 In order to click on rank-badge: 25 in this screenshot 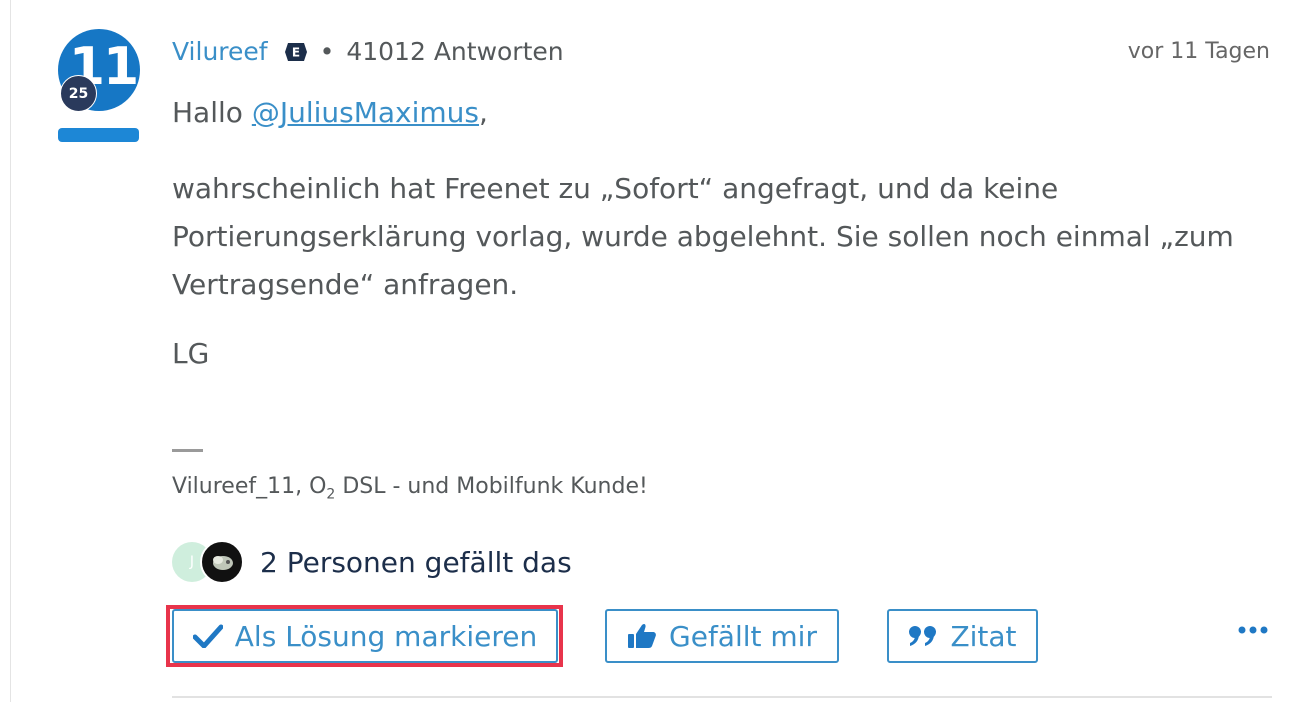, I will do `click(78, 93)`.